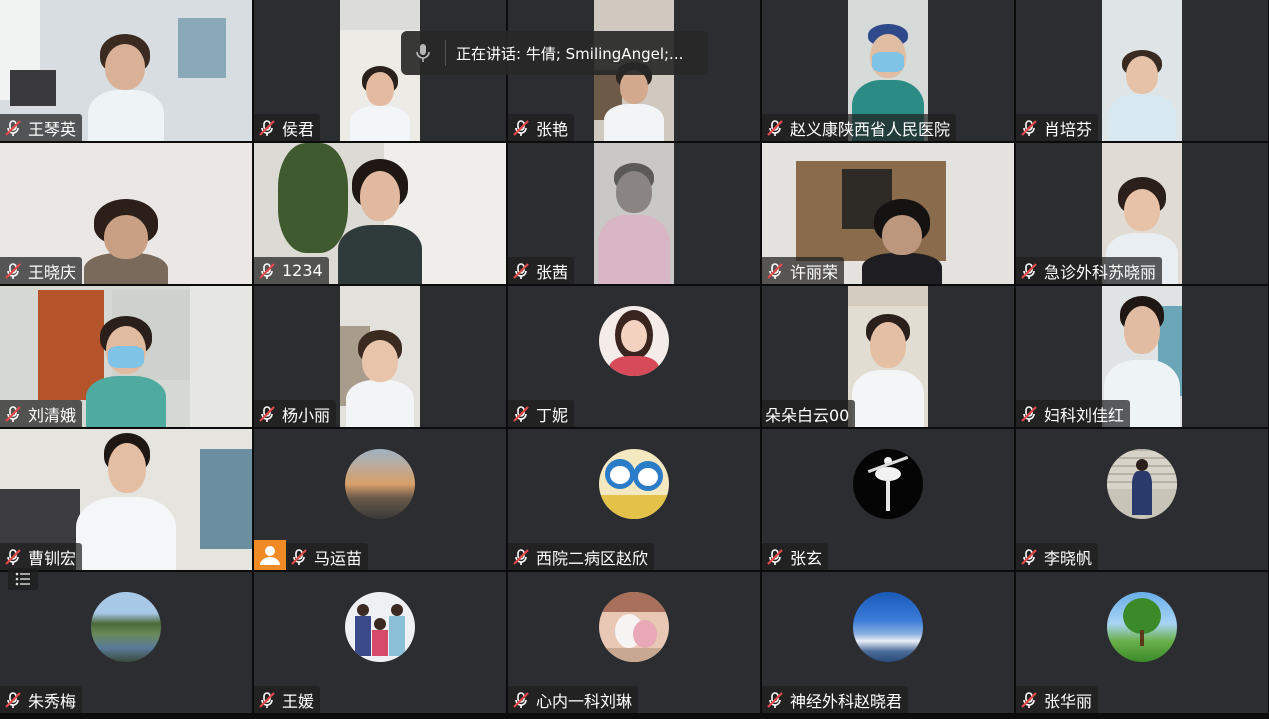  What do you see at coordinates (541, 413) in the screenshot?
I see `participant-name-bar: 丁妮` at bounding box center [541, 413].